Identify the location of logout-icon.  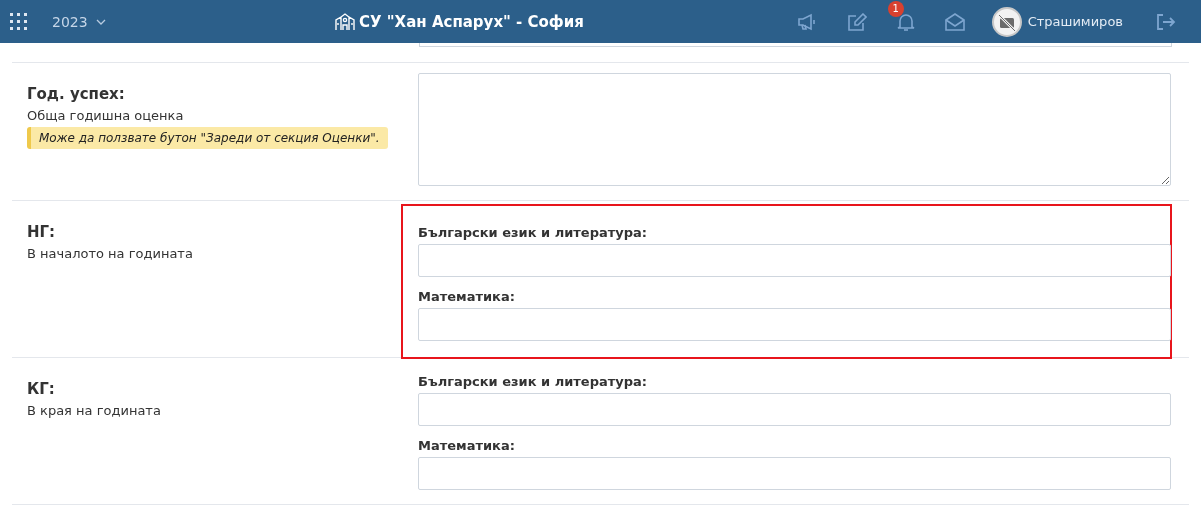
(1166, 21).